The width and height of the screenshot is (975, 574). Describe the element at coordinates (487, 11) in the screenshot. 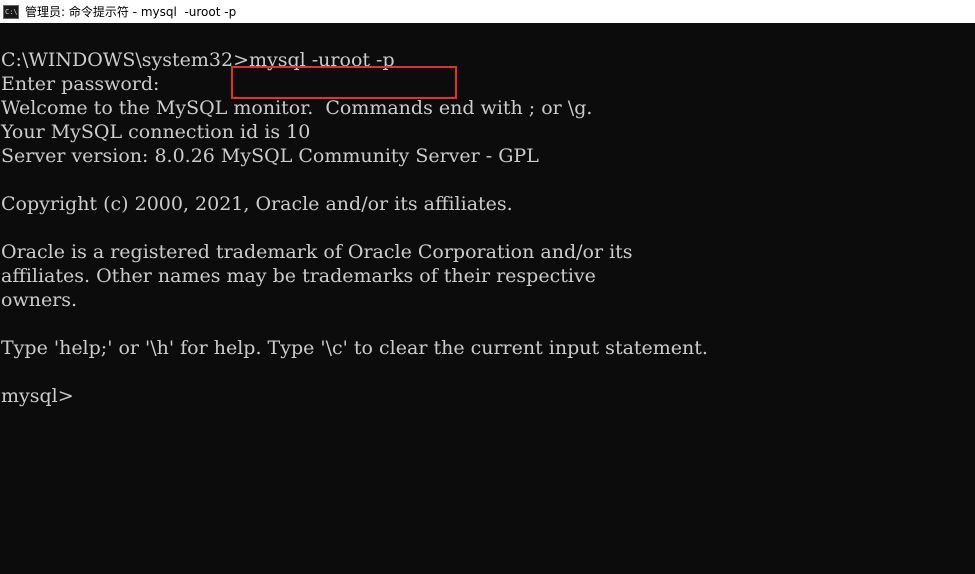

I see `title-bar: C:\ 管理员: 命令提示符 - mysql -uroot -p` at that location.